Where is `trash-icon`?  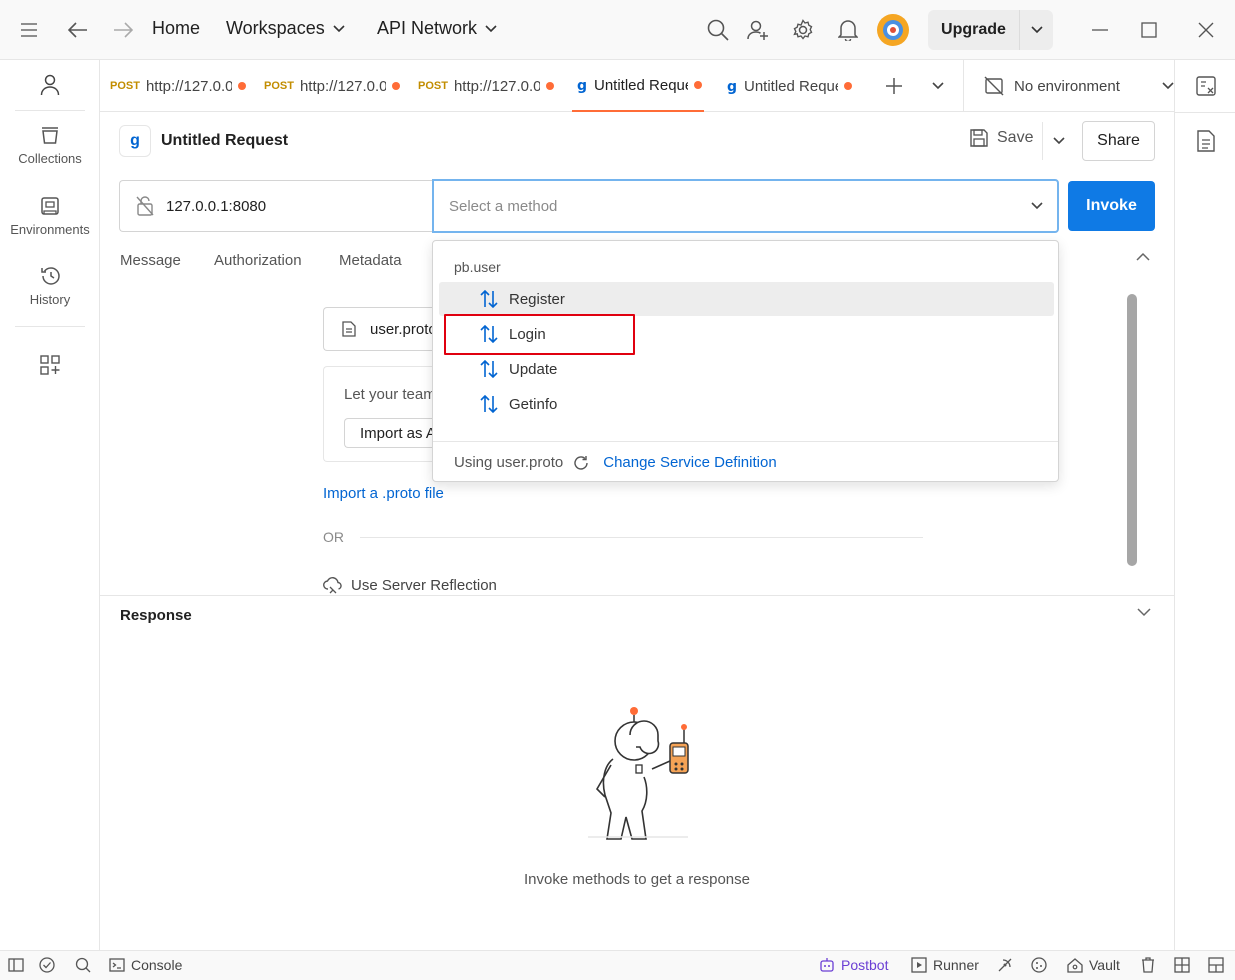
trash-icon is located at coordinates (1148, 965).